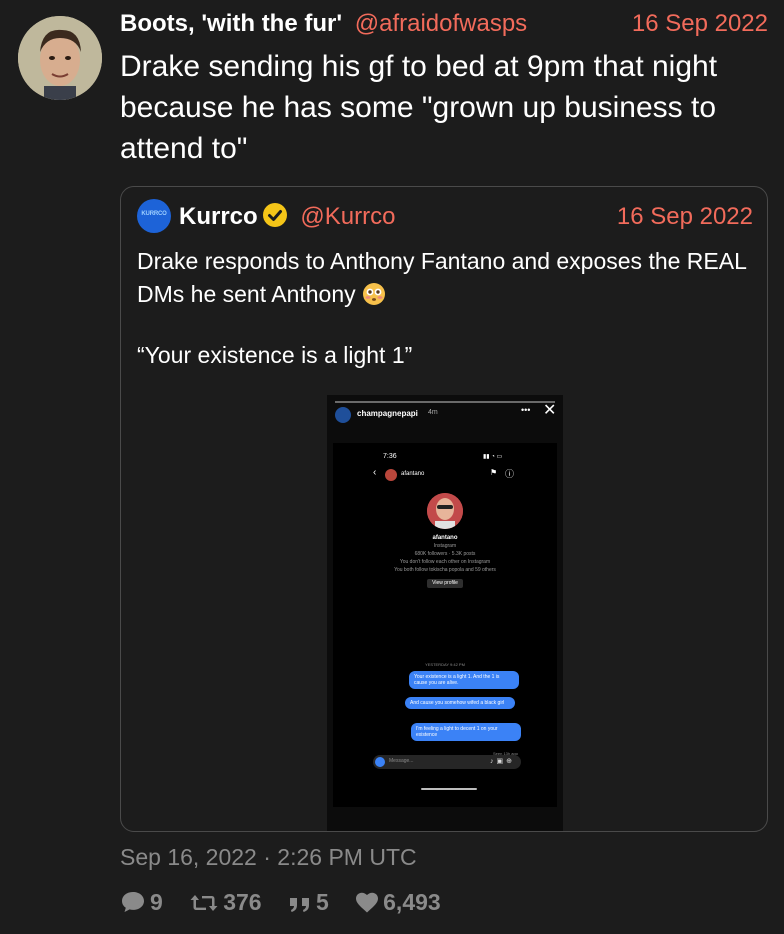 This screenshot has height=934, width=784. I want to click on like-stat: 6,493, so click(398, 902).